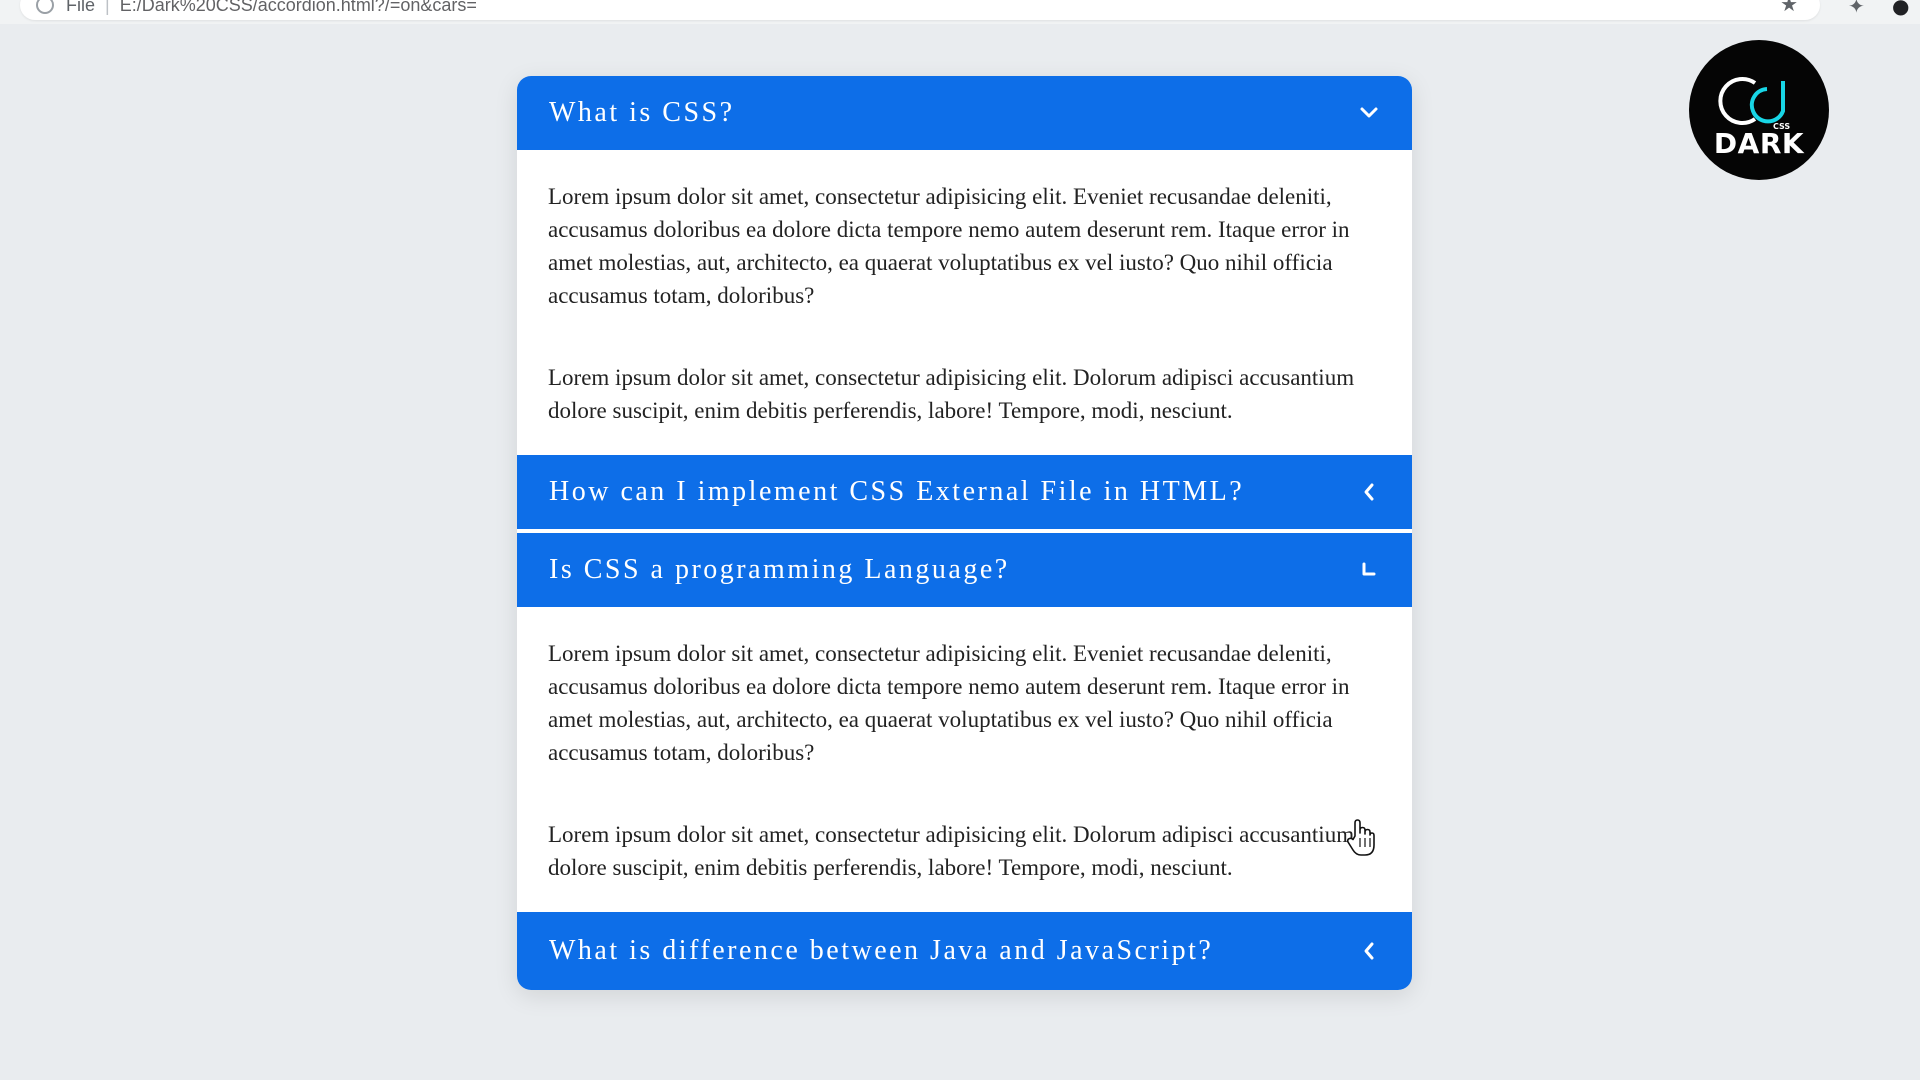 The height and width of the screenshot is (1080, 1920). Describe the element at coordinates (642, 112) in the screenshot. I see `accordion-title: What is CSS?` at that location.